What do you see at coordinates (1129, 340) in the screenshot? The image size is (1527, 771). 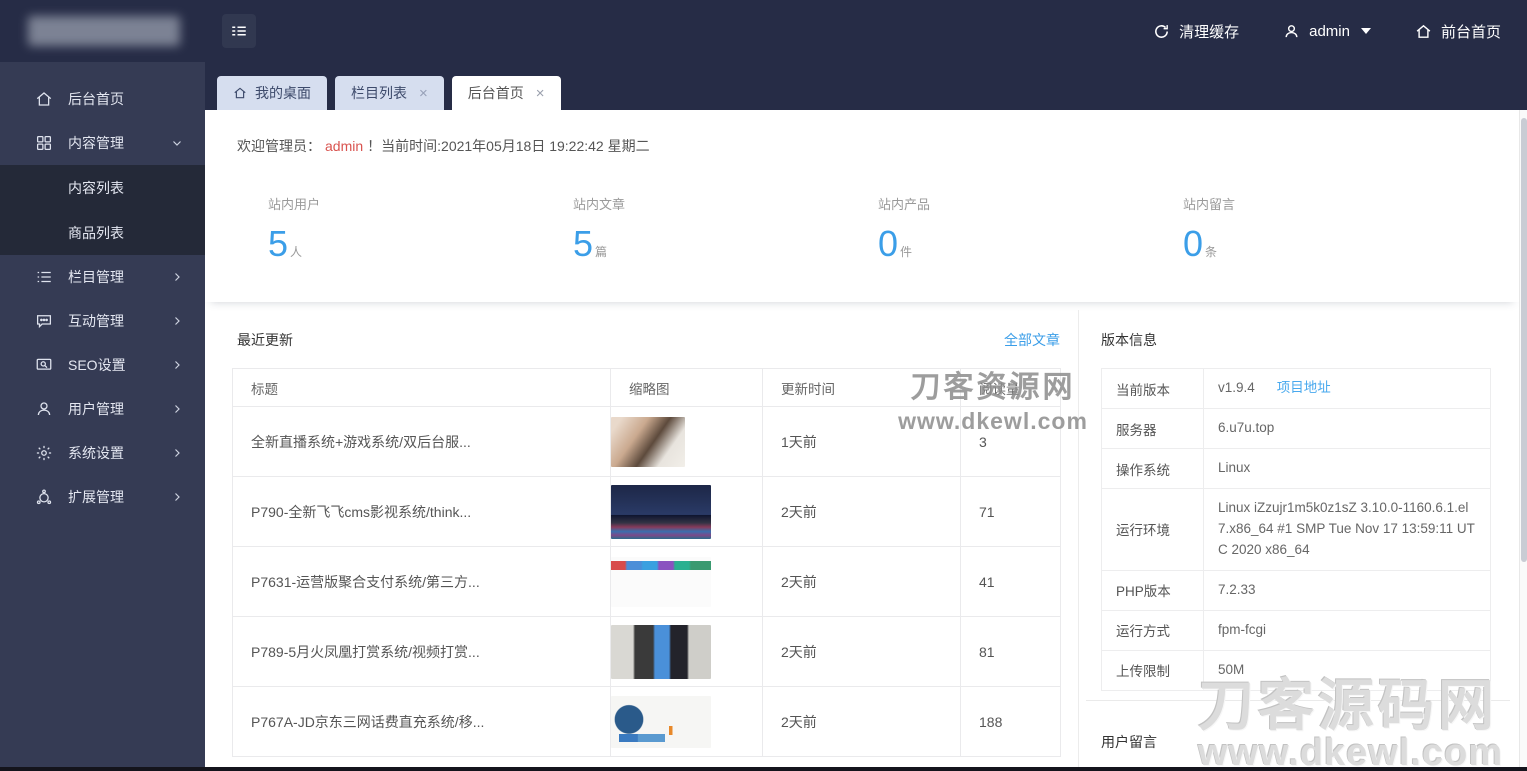 I see `version-info-title: 版本信息` at bounding box center [1129, 340].